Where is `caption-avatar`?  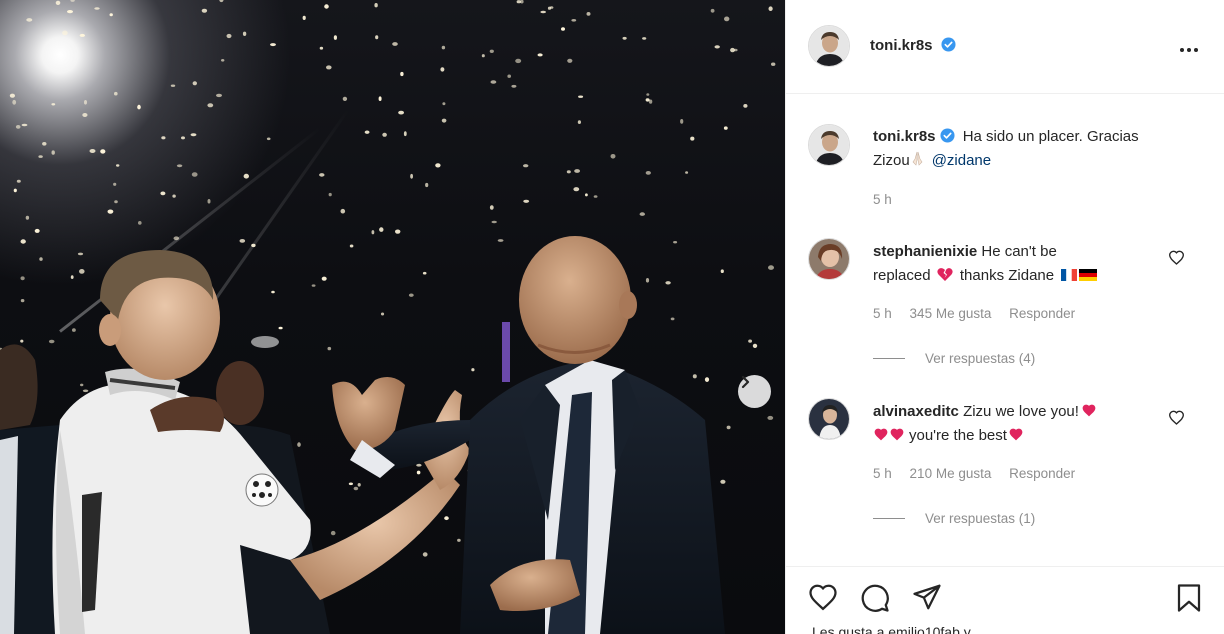 caption-avatar is located at coordinates (829, 145).